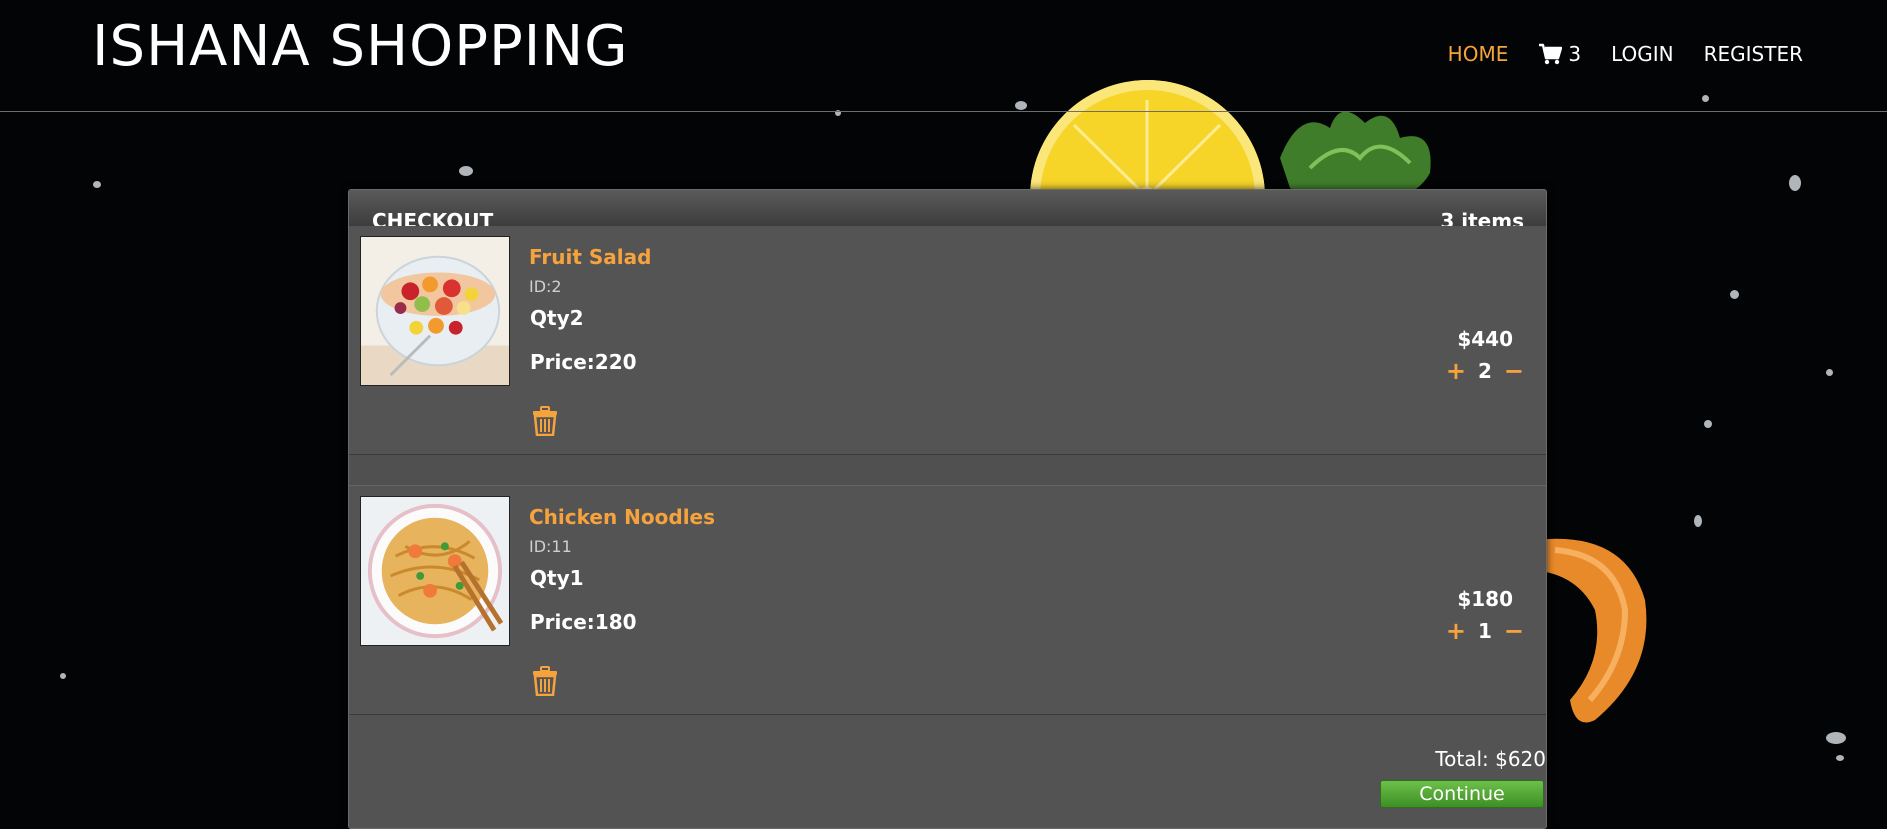  I want to click on nav-cart: 3, so click(1559, 54).